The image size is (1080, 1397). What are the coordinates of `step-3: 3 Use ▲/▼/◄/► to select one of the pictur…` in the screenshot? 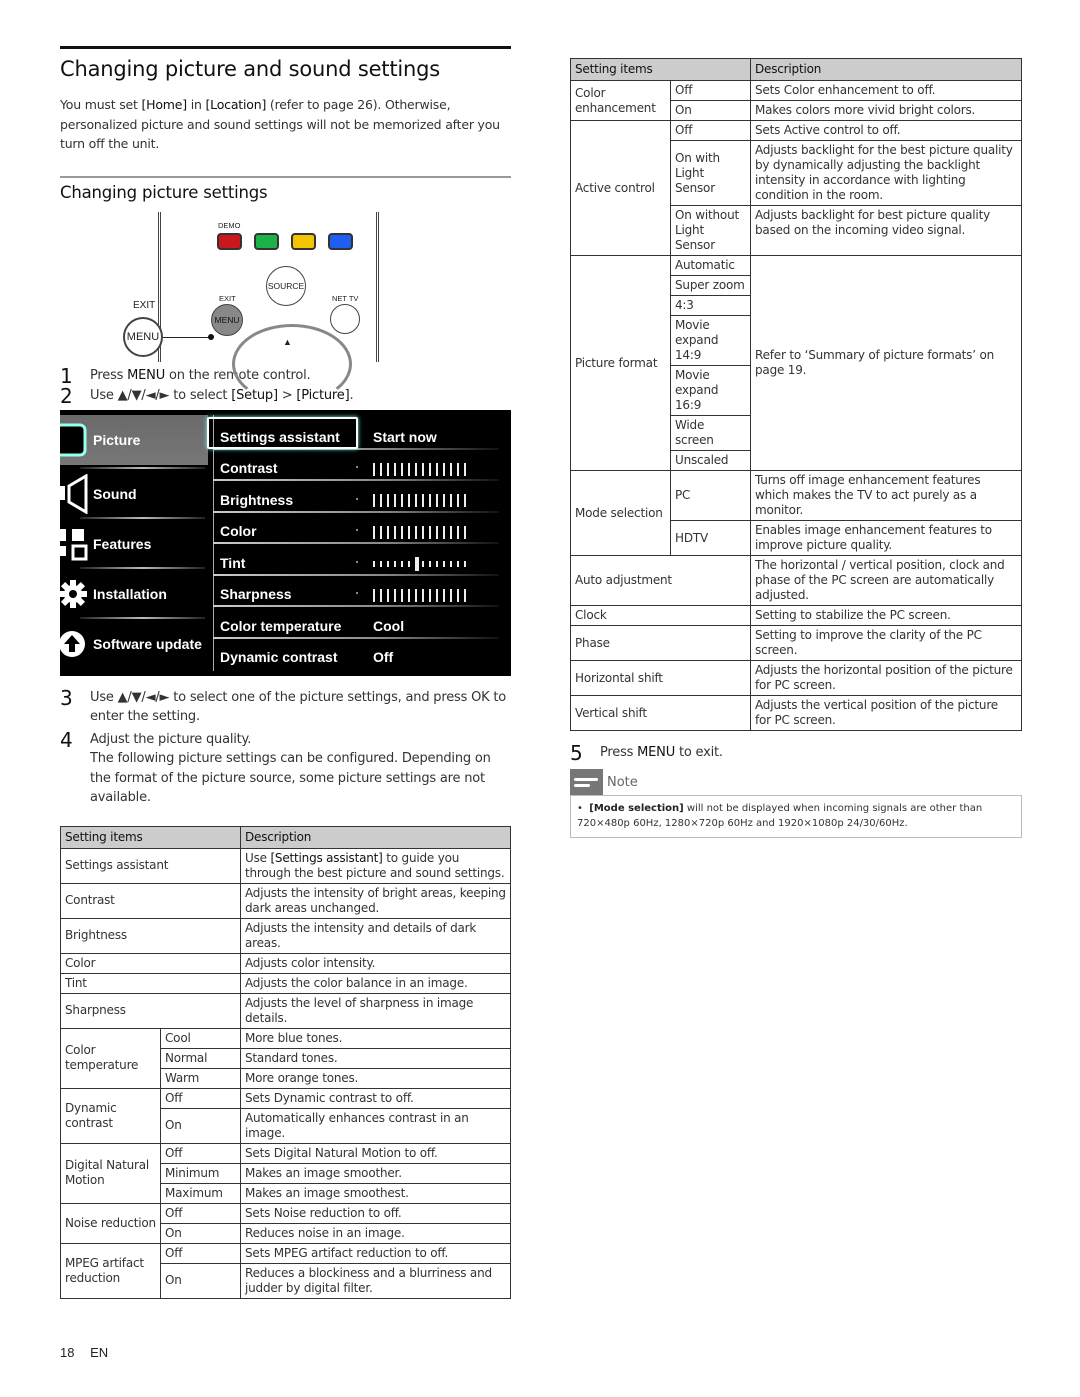 It's located at (283, 705).